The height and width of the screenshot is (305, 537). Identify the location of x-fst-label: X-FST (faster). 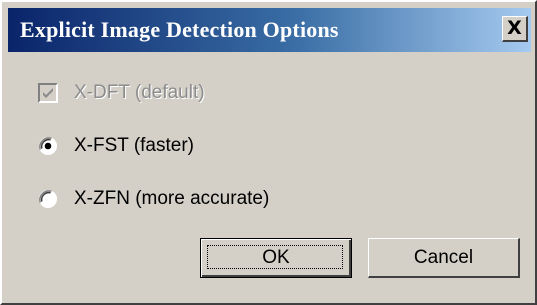
(134, 145).